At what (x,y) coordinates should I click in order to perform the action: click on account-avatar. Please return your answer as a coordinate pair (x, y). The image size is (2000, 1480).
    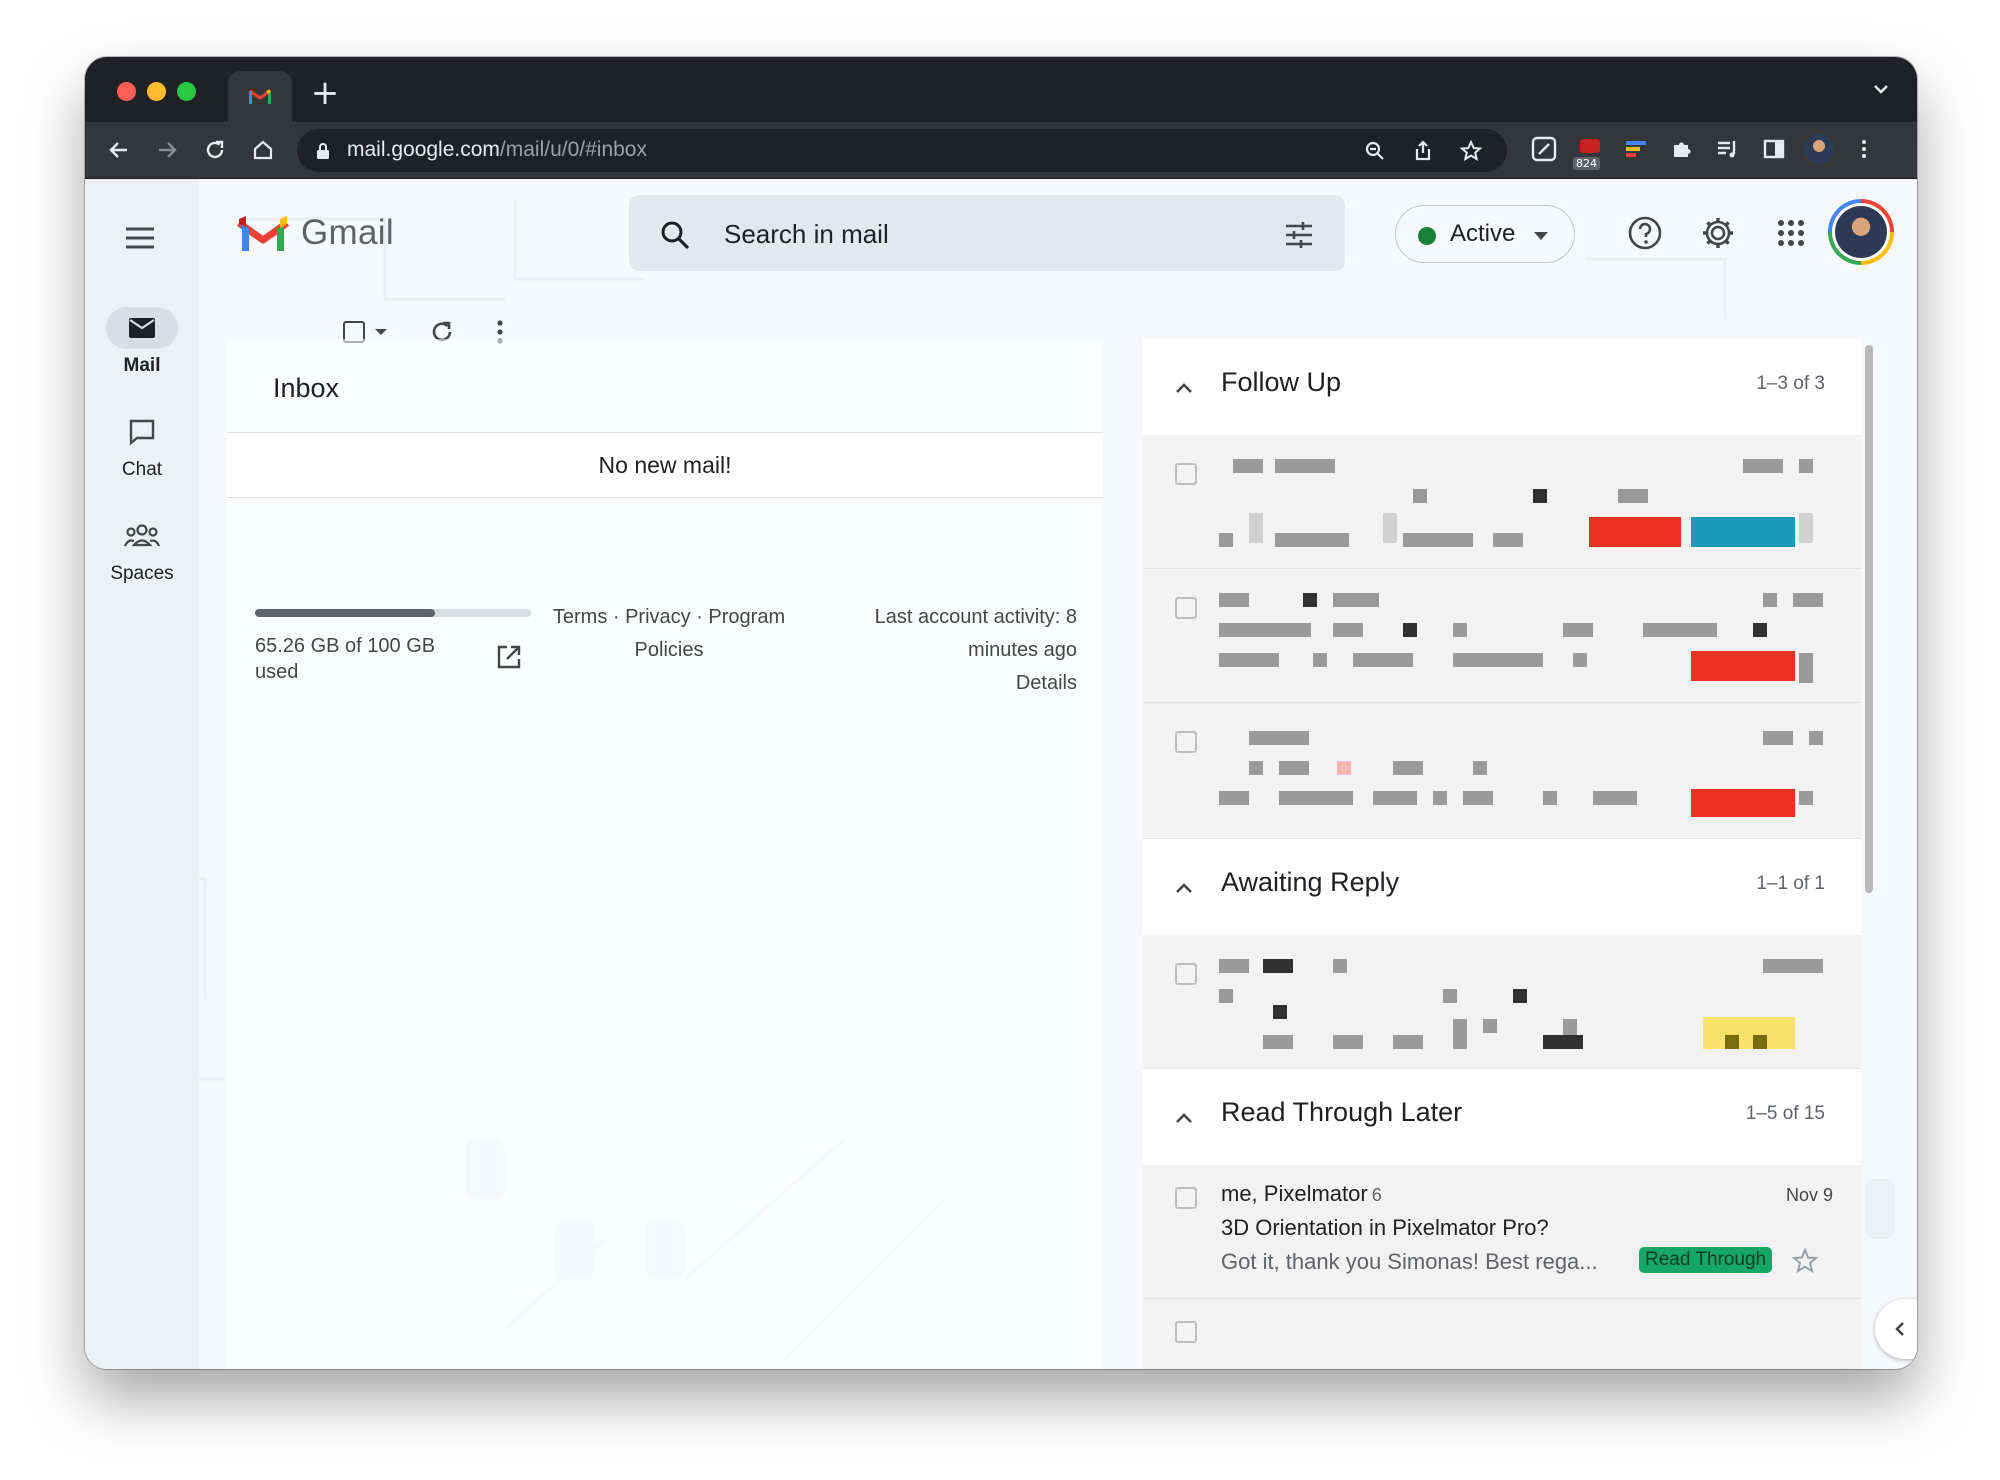
    Looking at the image, I should click on (1861, 232).